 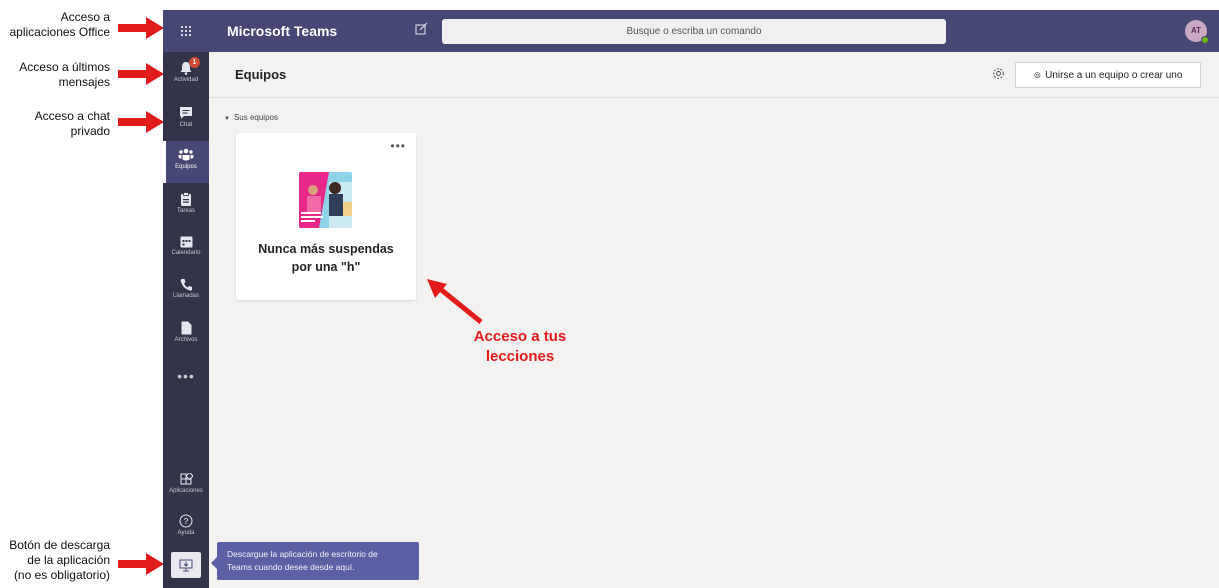 I want to click on annotation-text: Acceso a, so click(x=85, y=17).